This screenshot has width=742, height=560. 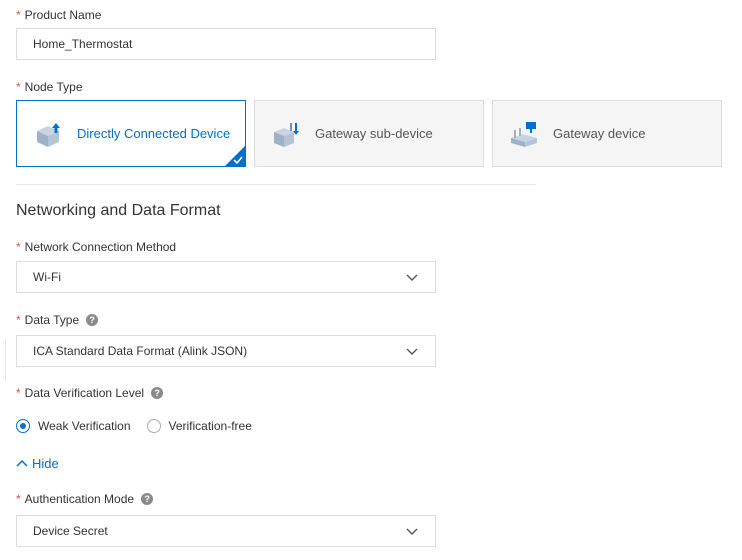 I want to click on radio-unchecked-icon, so click(x=153, y=426).